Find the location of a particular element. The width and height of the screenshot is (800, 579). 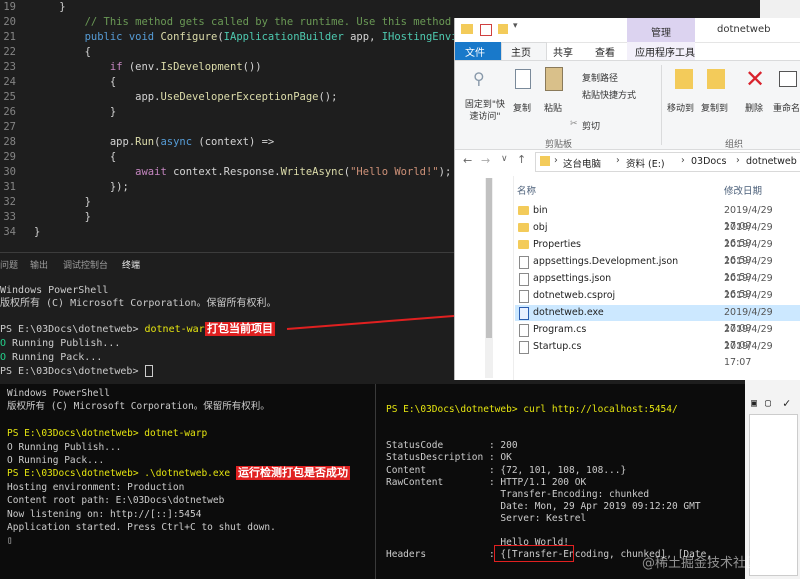

move-to-icon is located at coordinates (684, 79).